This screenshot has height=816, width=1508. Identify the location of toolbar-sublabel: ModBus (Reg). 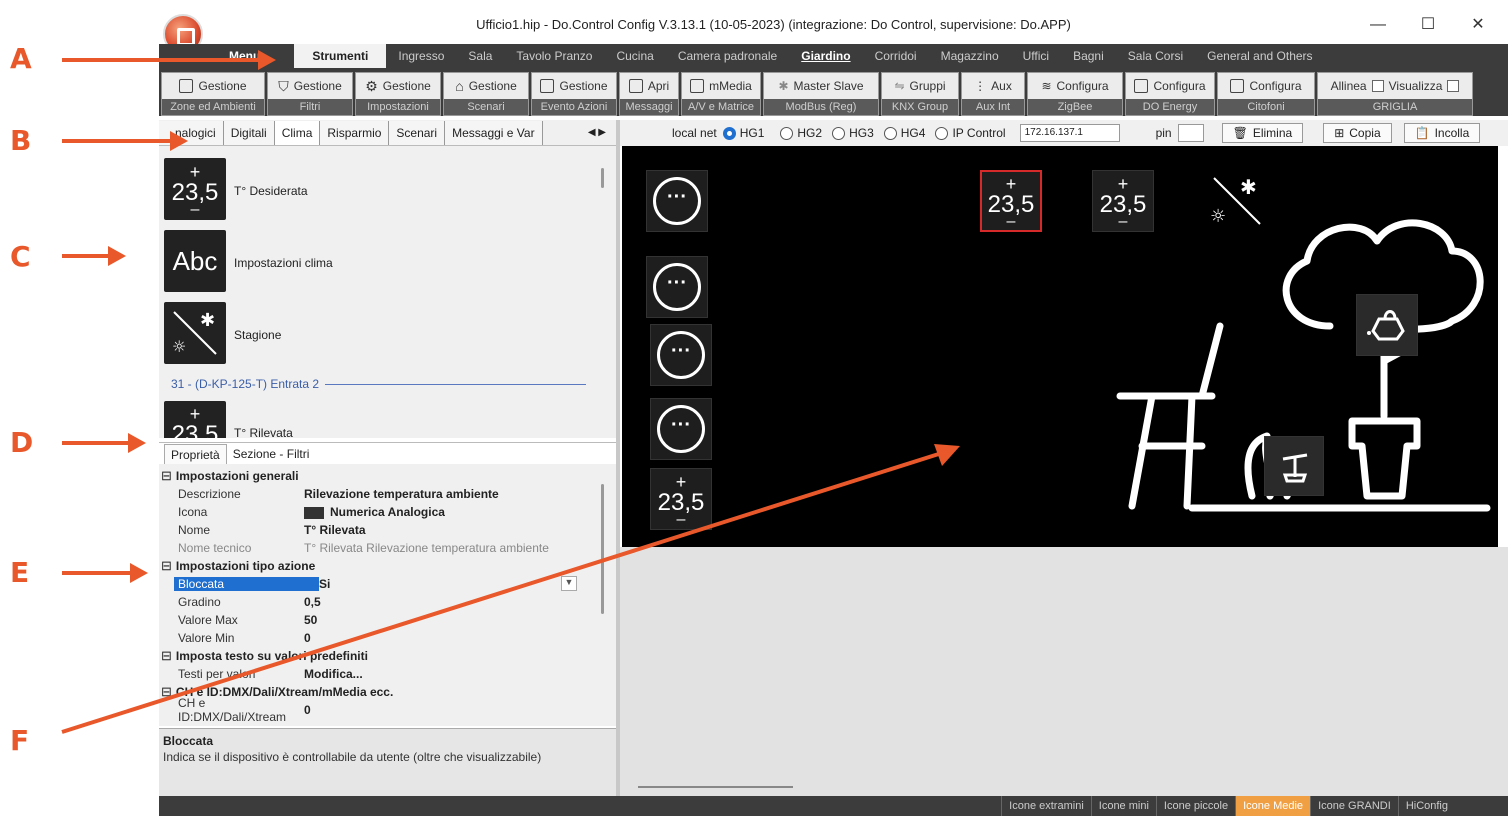
(821, 107).